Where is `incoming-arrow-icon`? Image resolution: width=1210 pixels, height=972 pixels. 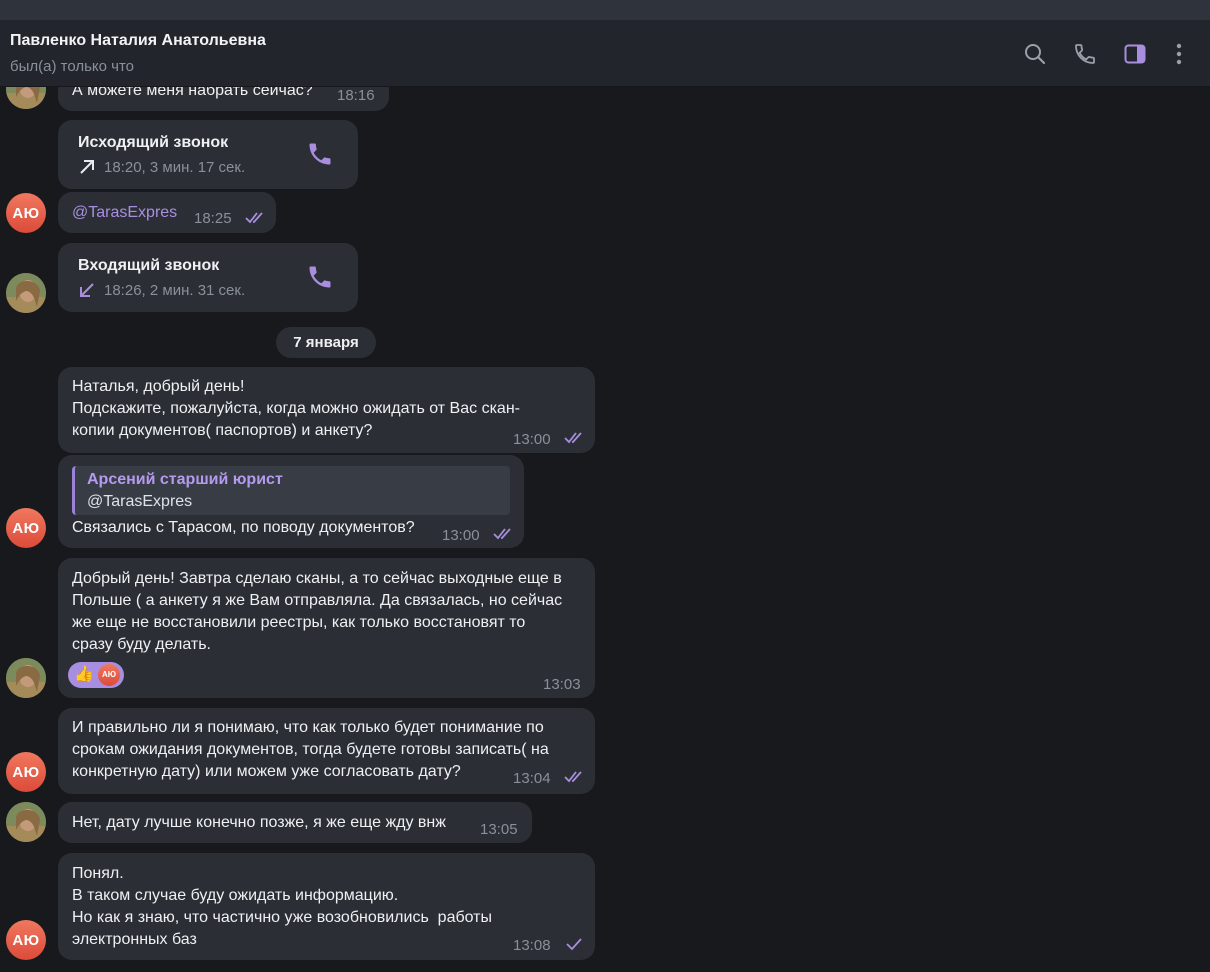 incoming-arrow-icon is located at coordinates (87, 290).